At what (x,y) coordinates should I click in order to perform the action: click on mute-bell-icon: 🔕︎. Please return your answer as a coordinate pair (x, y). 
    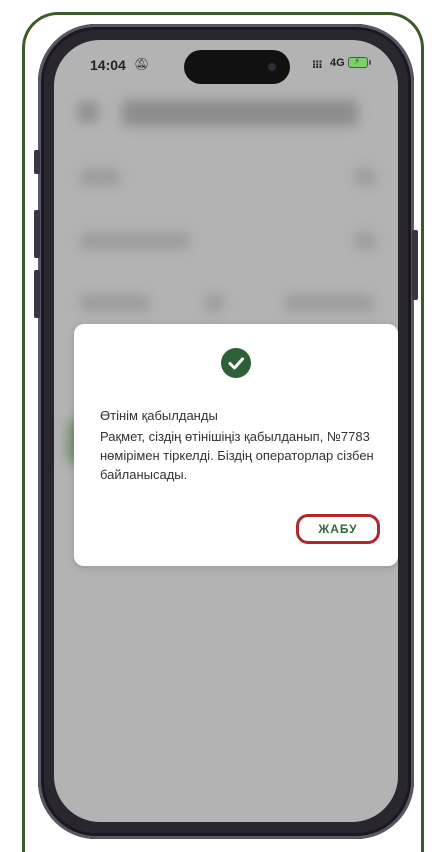
    Looking at the image, I should click on (142, 64).